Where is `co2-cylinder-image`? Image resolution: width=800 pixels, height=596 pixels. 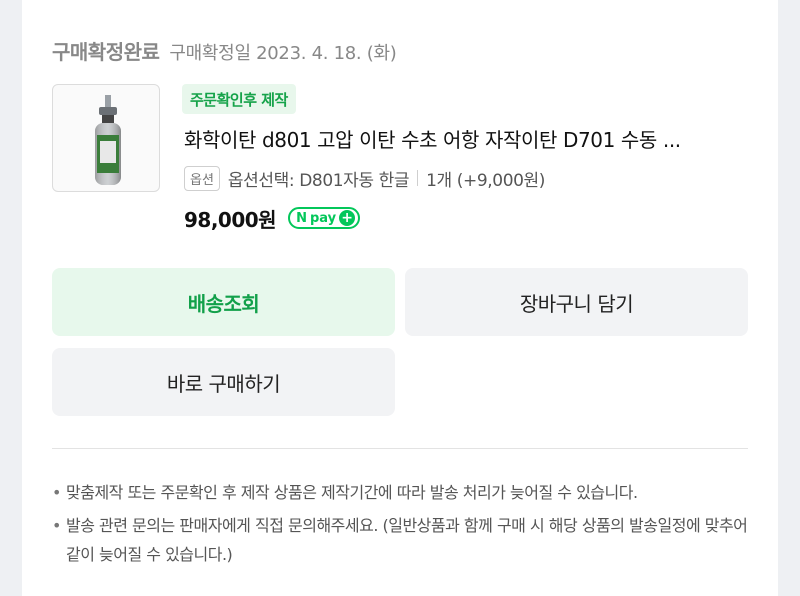 co2-cylinder-image is located at coordinates (108, 140).